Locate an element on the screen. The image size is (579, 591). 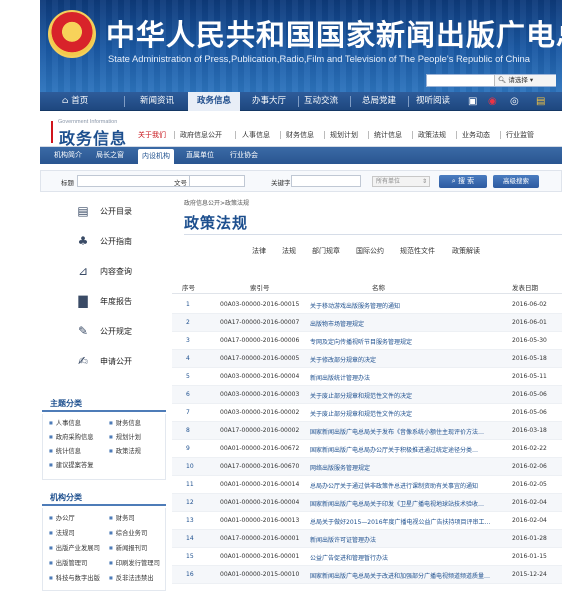
org-item: 财务司 is located at coordinates (122, 517).